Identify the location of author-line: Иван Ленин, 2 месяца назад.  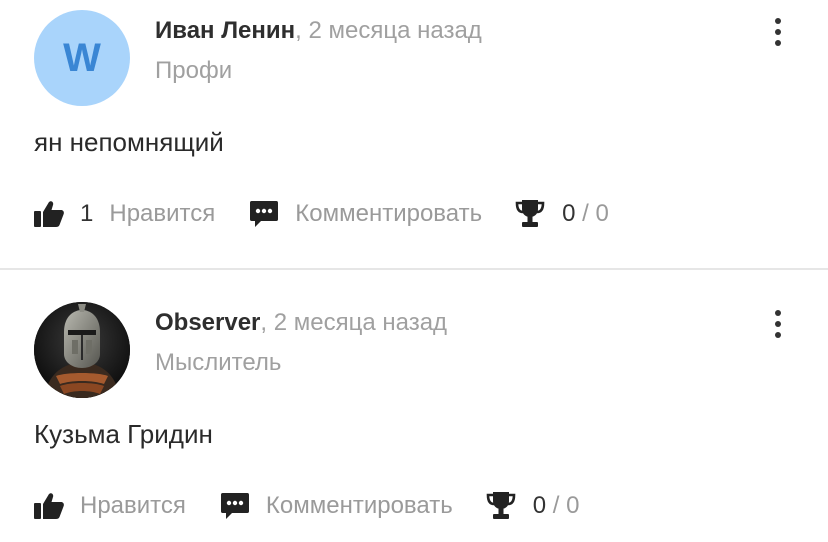
(318, 31).